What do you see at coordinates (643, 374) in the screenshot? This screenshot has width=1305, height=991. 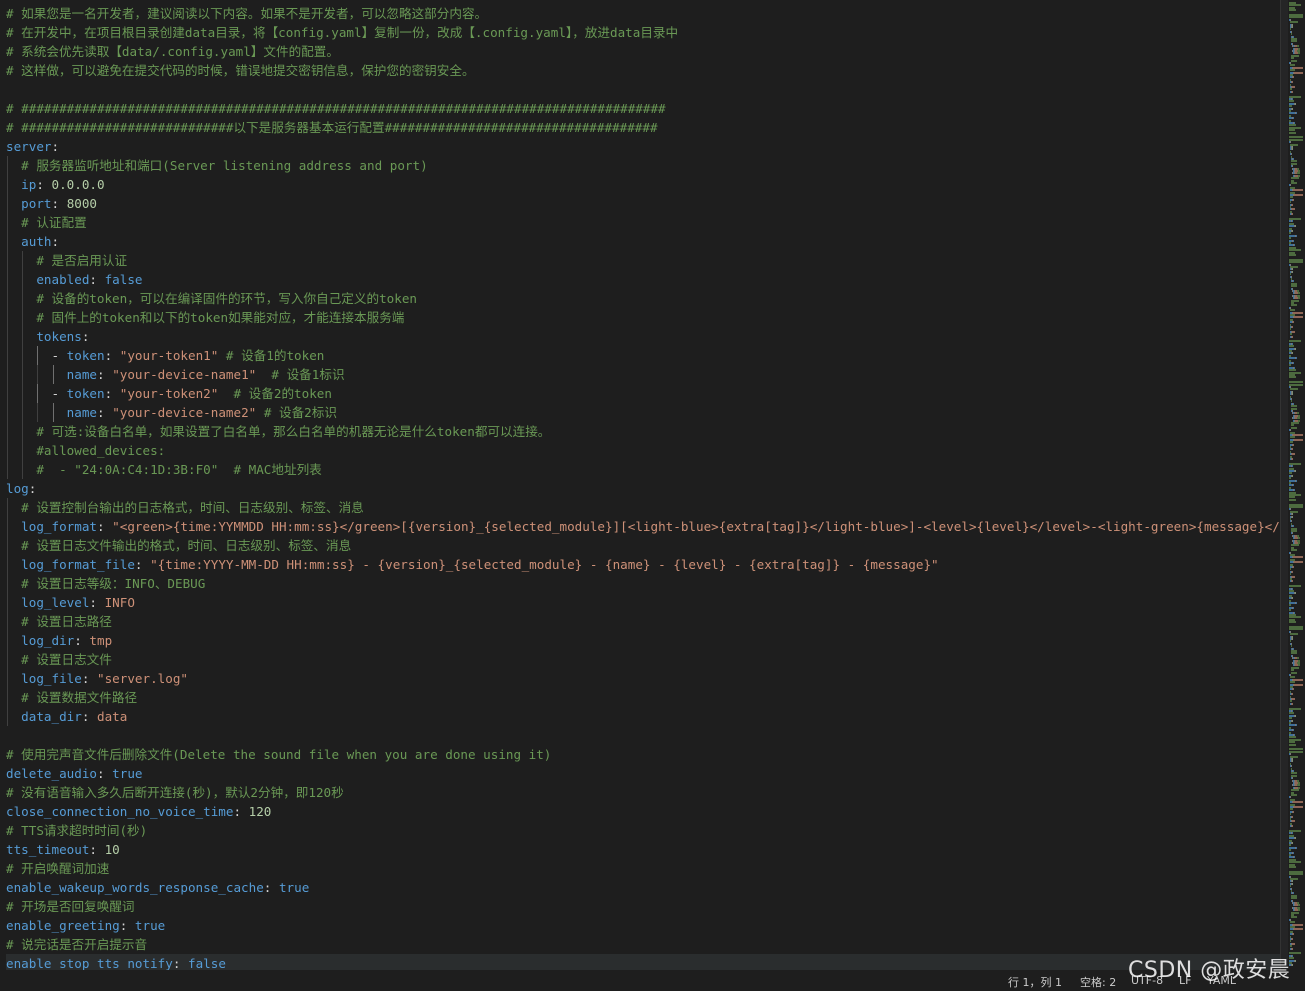 I see `code-line: name: "your-device-name1" # 设备1标识` at bounding box center [643, 374].